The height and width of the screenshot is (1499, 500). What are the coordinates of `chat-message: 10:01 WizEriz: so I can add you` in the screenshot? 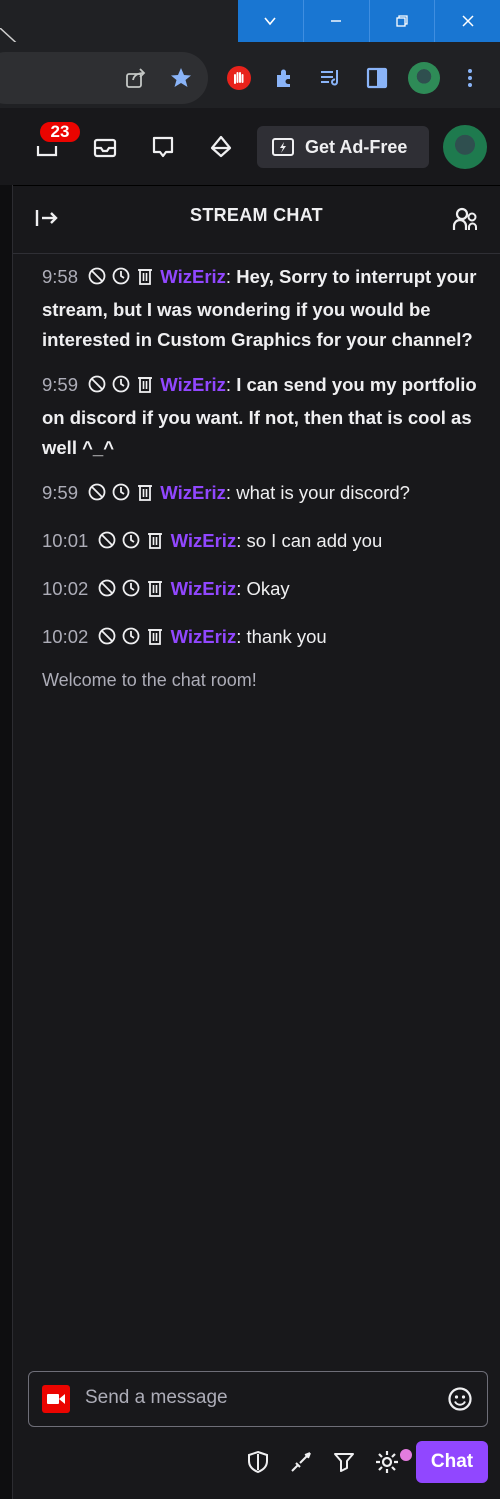 It's located at (262, 542).